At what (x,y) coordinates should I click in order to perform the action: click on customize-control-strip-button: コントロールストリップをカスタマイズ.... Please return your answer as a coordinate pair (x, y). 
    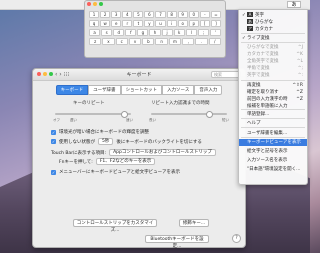
    Looking at the image, I should click on (115, 226).